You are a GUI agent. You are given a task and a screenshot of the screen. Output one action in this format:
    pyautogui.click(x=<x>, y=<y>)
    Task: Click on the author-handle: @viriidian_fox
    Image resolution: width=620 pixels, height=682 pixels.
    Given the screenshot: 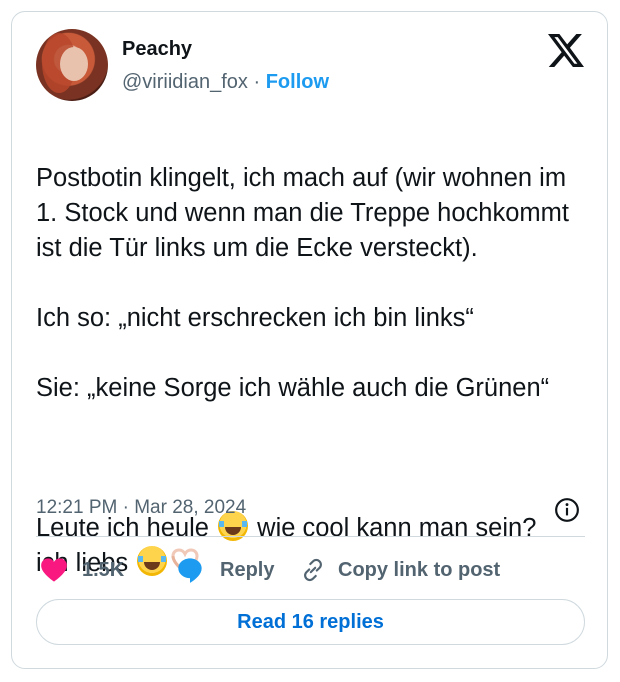 What is the action you would take?
    pyautogui.click(x=185, y=82)
    